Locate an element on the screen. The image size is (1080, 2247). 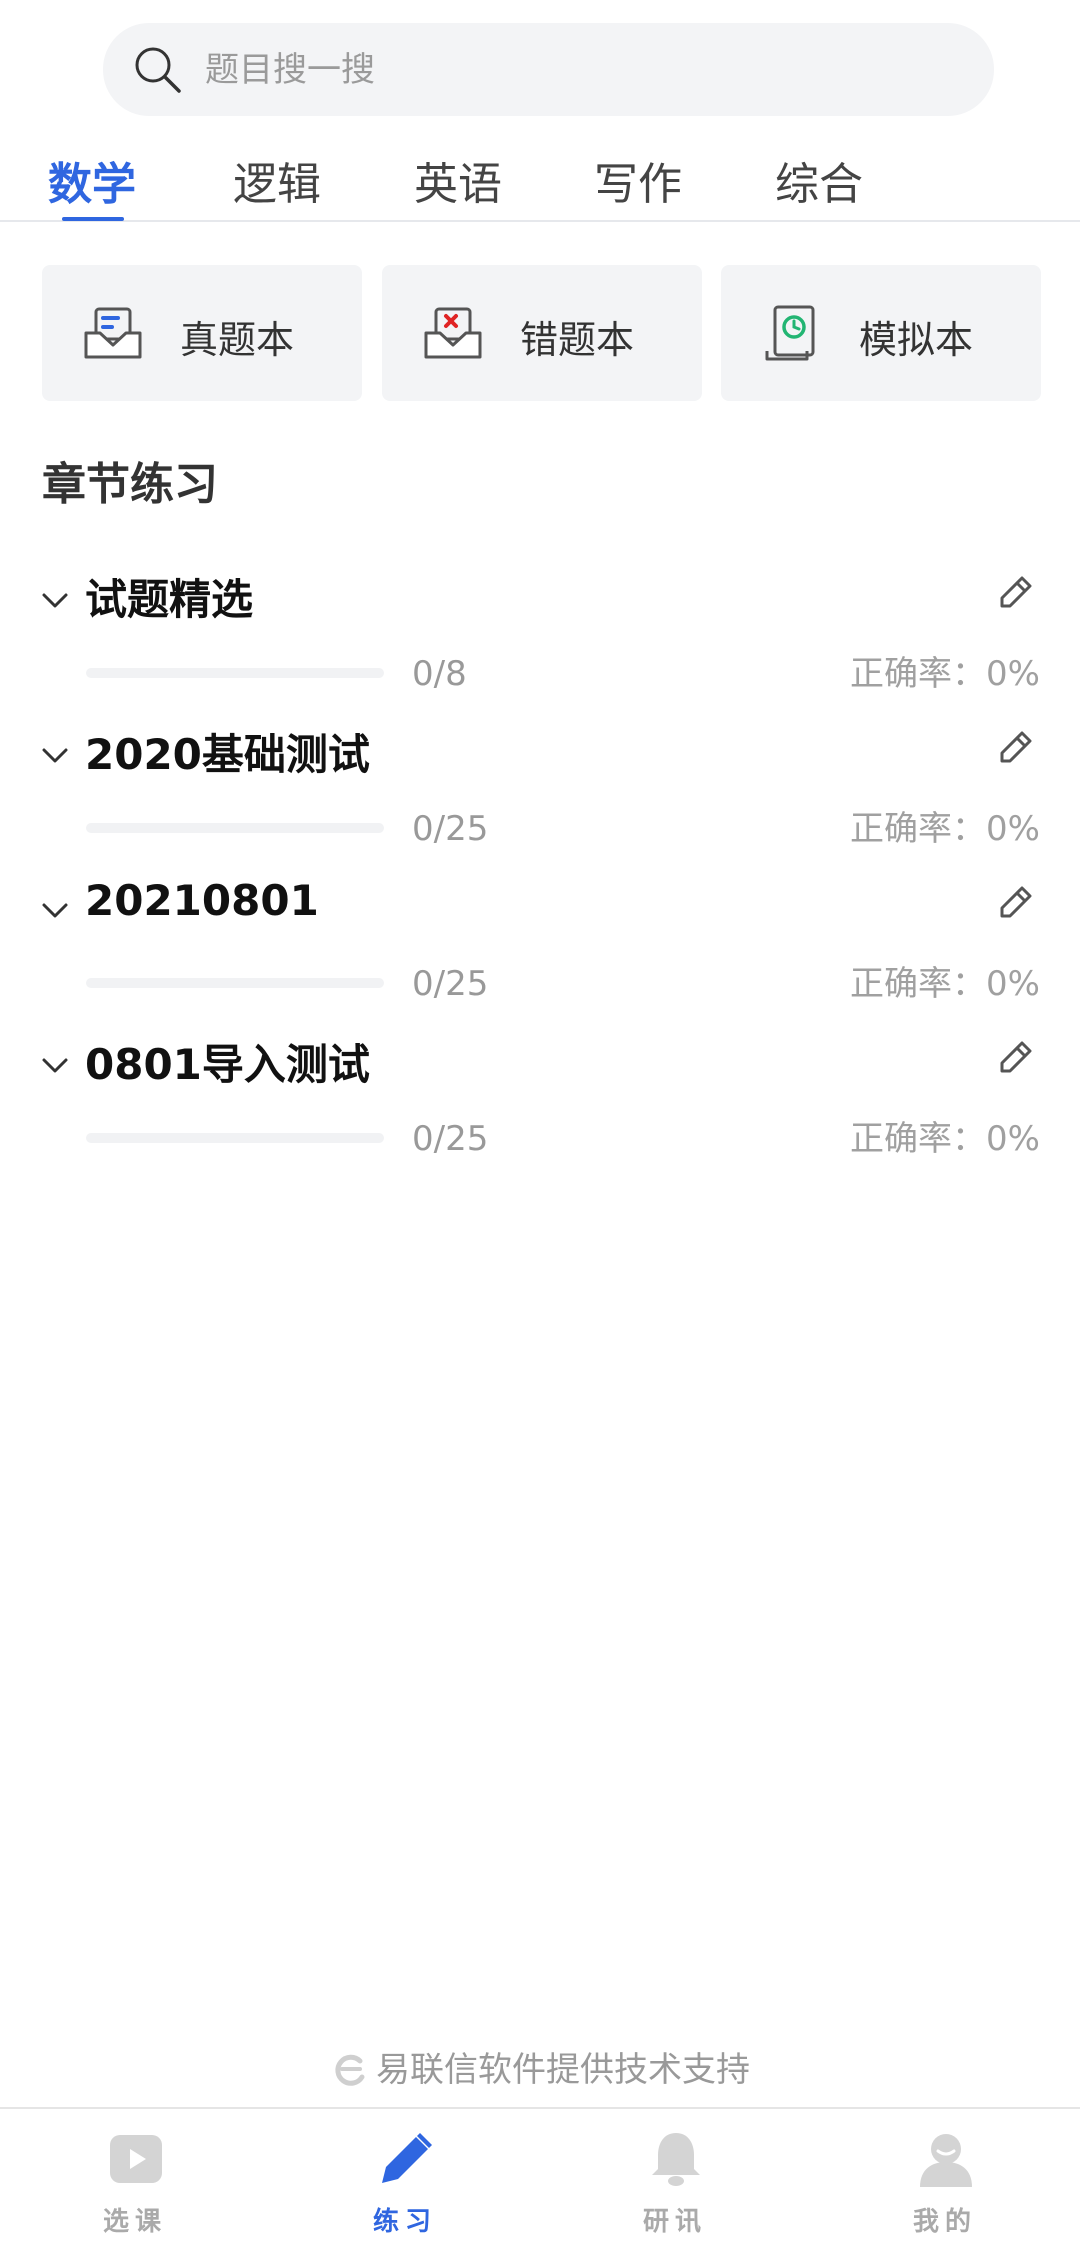
scroll-clock-icon is located at coordinates (790, 333).